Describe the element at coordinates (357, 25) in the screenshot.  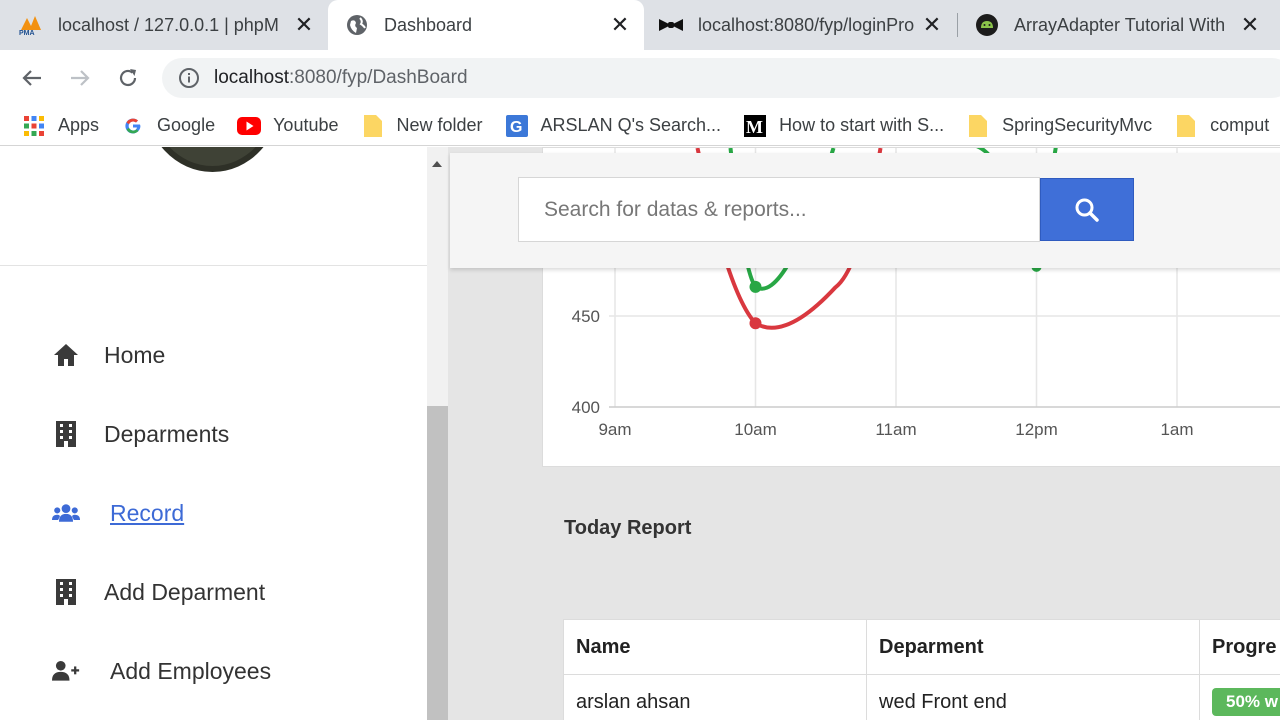
I see `globe-icon` at that location.